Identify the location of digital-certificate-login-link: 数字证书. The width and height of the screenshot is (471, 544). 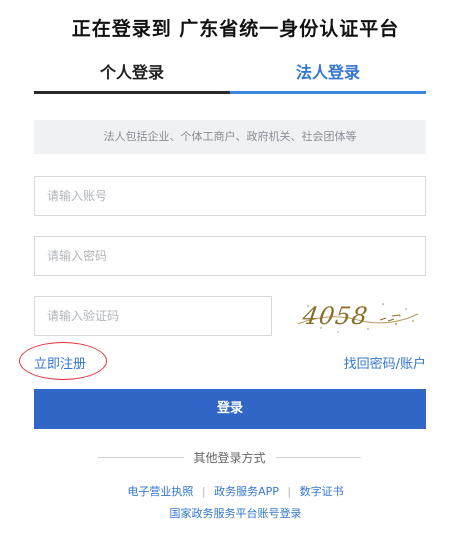
(322, 491).